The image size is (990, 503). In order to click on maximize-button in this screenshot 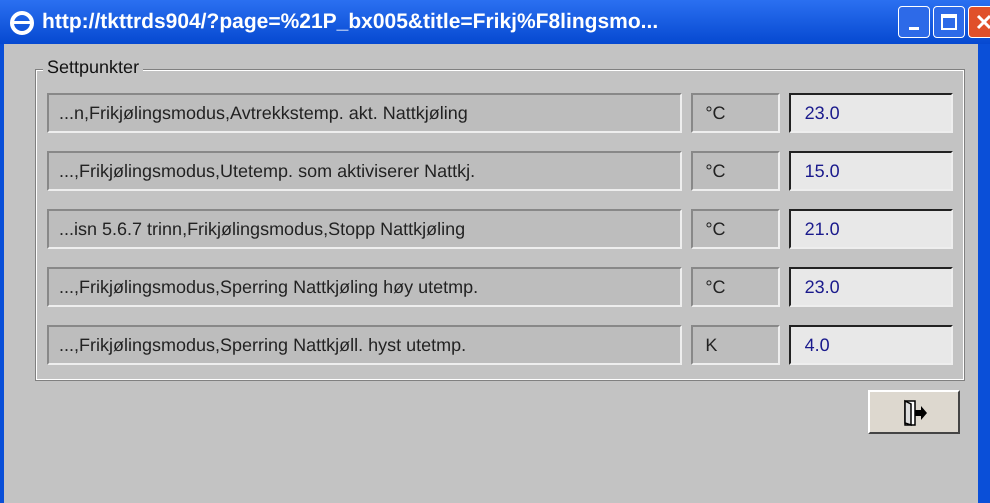, I will do `click(949, 22)`.